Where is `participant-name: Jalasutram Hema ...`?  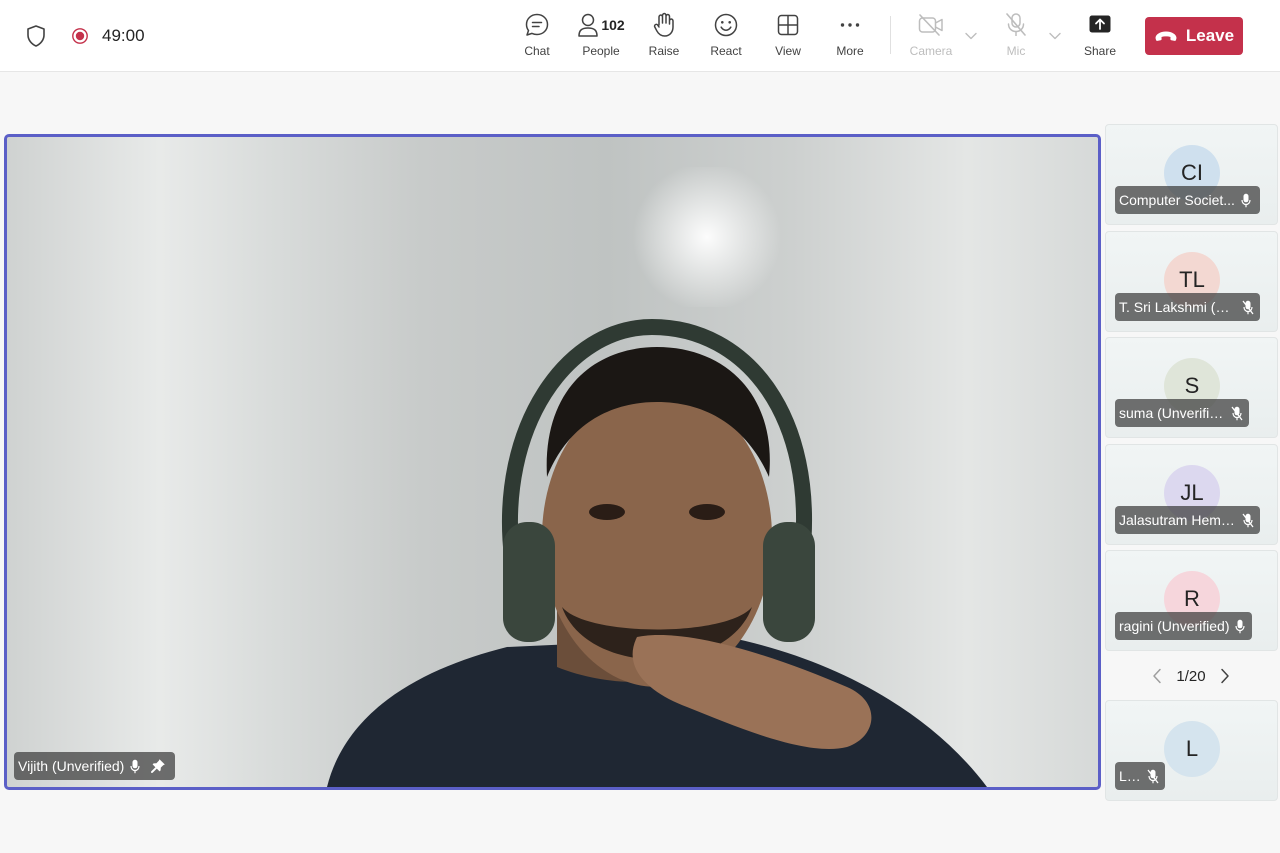
participant-name: Jalasutram Hema ... is located at coordinates (1177, 520).